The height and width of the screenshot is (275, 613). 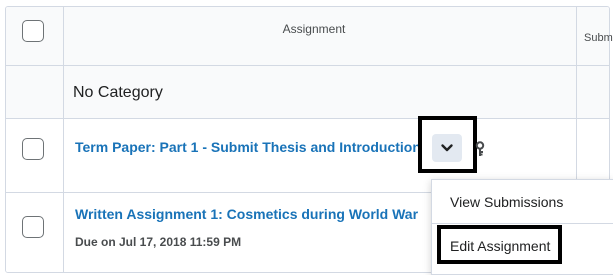 What do you see at coordinates (158, 242) in the screenshot?
I see `due-date: Due on Jul 17, 2018 11:59 PM` at bounding box center [158, 242].